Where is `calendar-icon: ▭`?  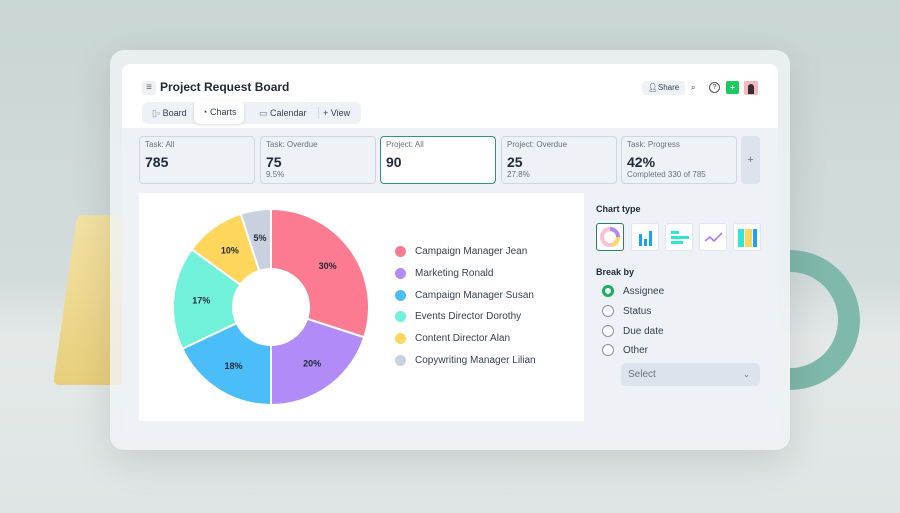
calendar-icon: ▭ is located at coordinates (265, 113).